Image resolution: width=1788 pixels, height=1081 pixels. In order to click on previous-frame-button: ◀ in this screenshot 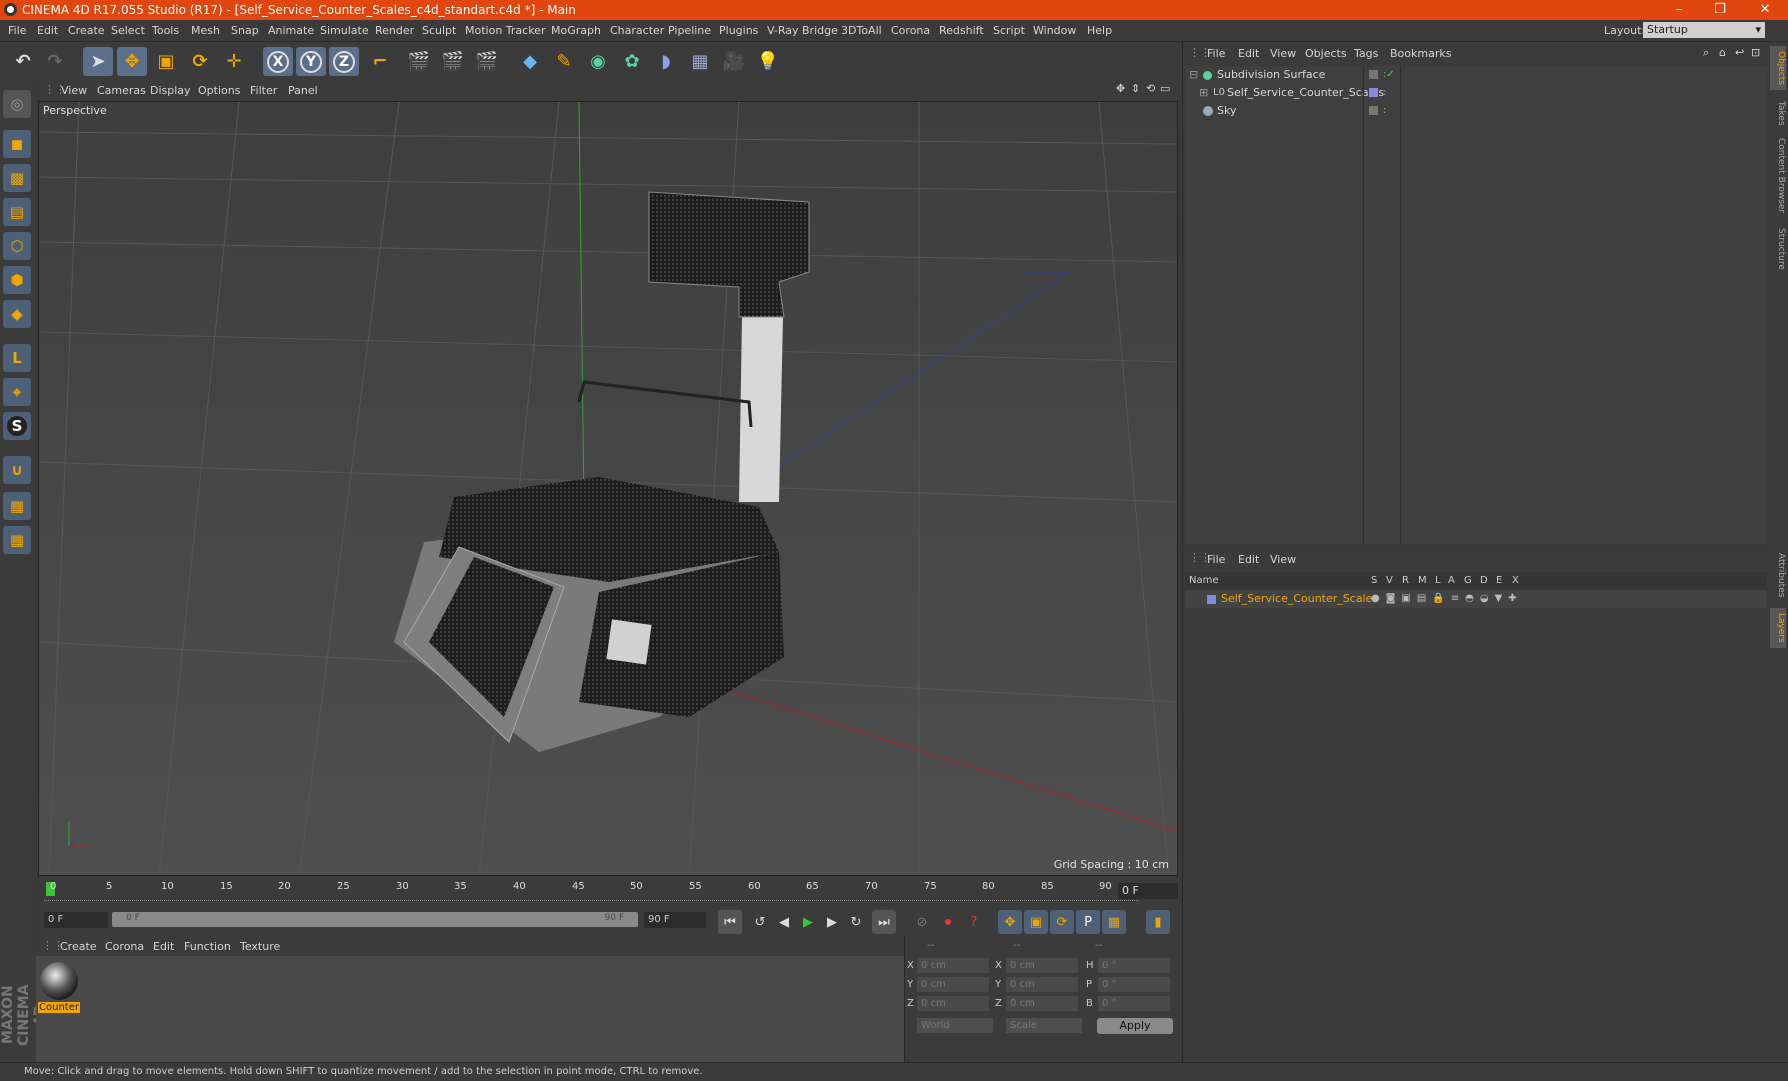, I will do `click(784, 922)`.